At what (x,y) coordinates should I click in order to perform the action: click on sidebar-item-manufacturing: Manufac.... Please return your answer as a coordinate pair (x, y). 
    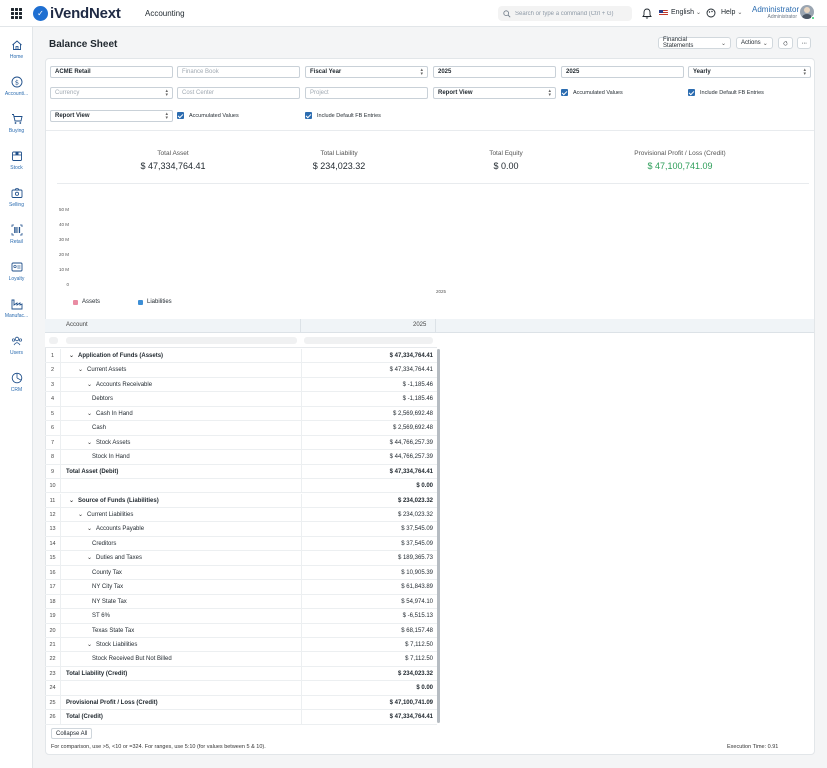
    Looking at the image, I should click on (16, 308).